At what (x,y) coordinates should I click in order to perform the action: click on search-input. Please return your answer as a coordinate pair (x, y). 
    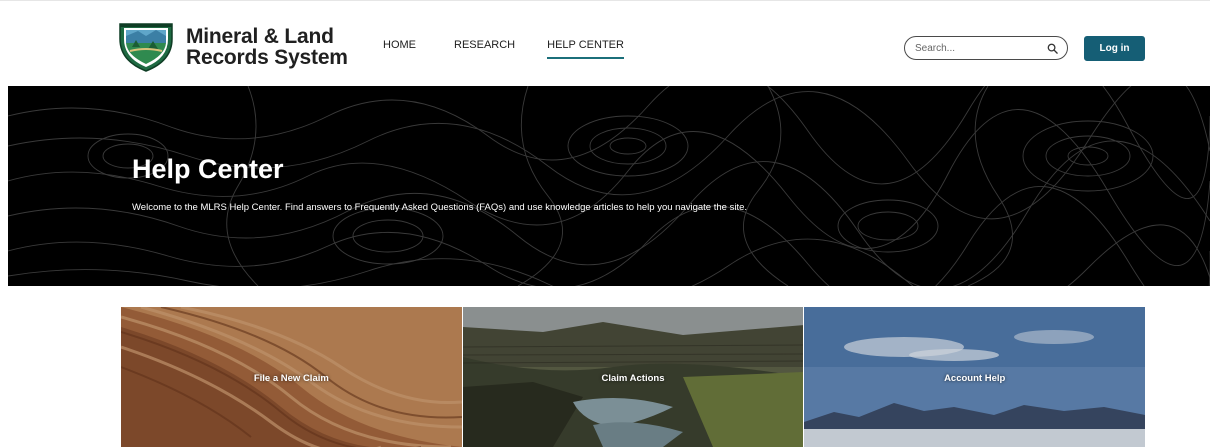
    Looking at the image, I should click on (975, 48).